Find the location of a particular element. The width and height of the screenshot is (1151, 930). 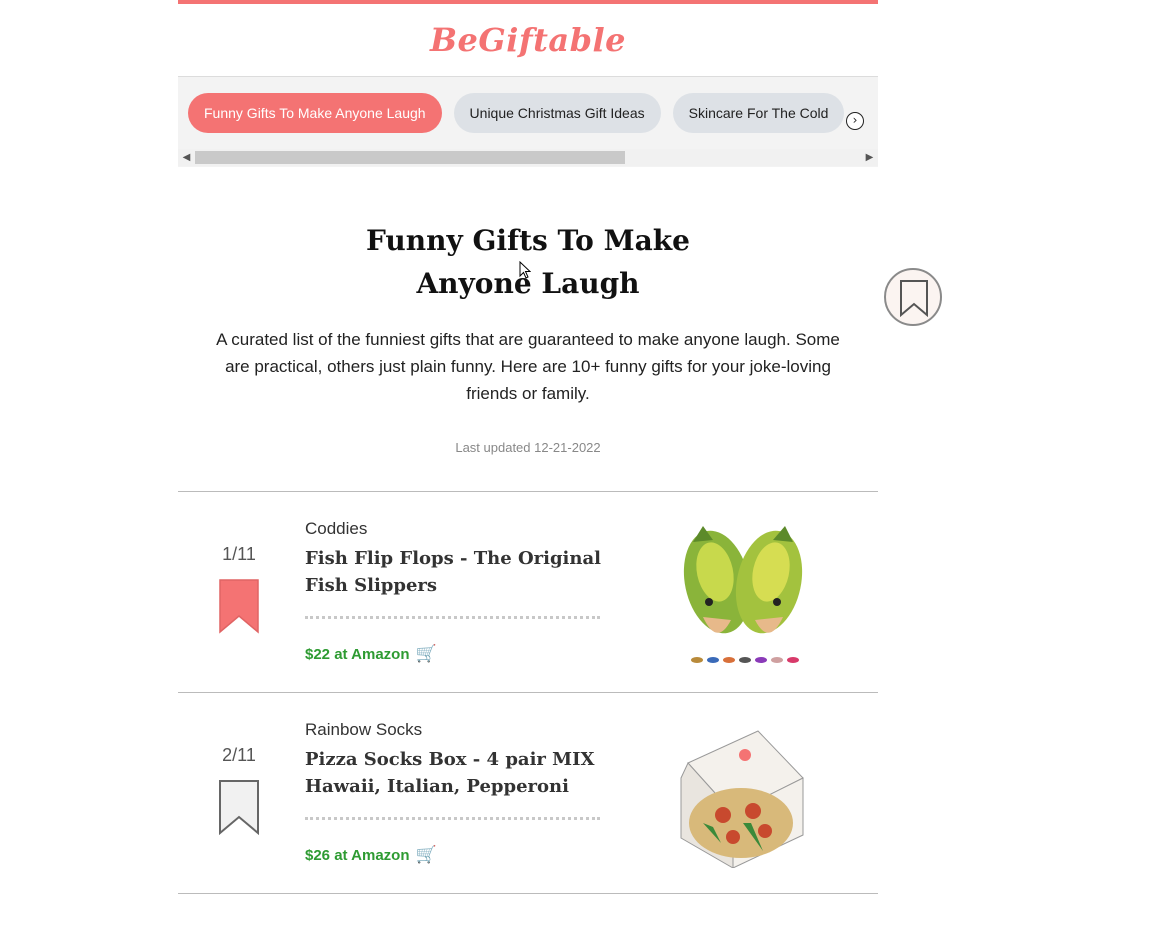

tab-skincare-cold: Skincare For The Cold is located at coordinates (758, 113).